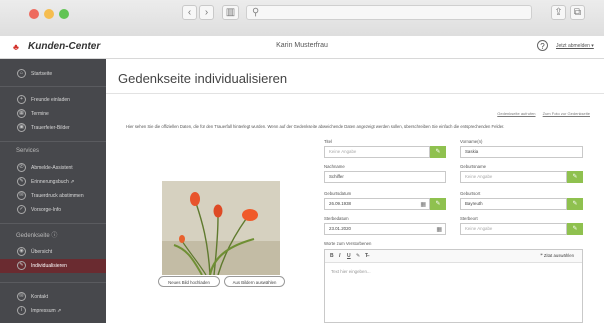 The image size is (604, 323). What do you see at coordinates (469, 218) in the screenshot?
I see `deathplace-label: Sterbeort` at bounding box center [469, 218].